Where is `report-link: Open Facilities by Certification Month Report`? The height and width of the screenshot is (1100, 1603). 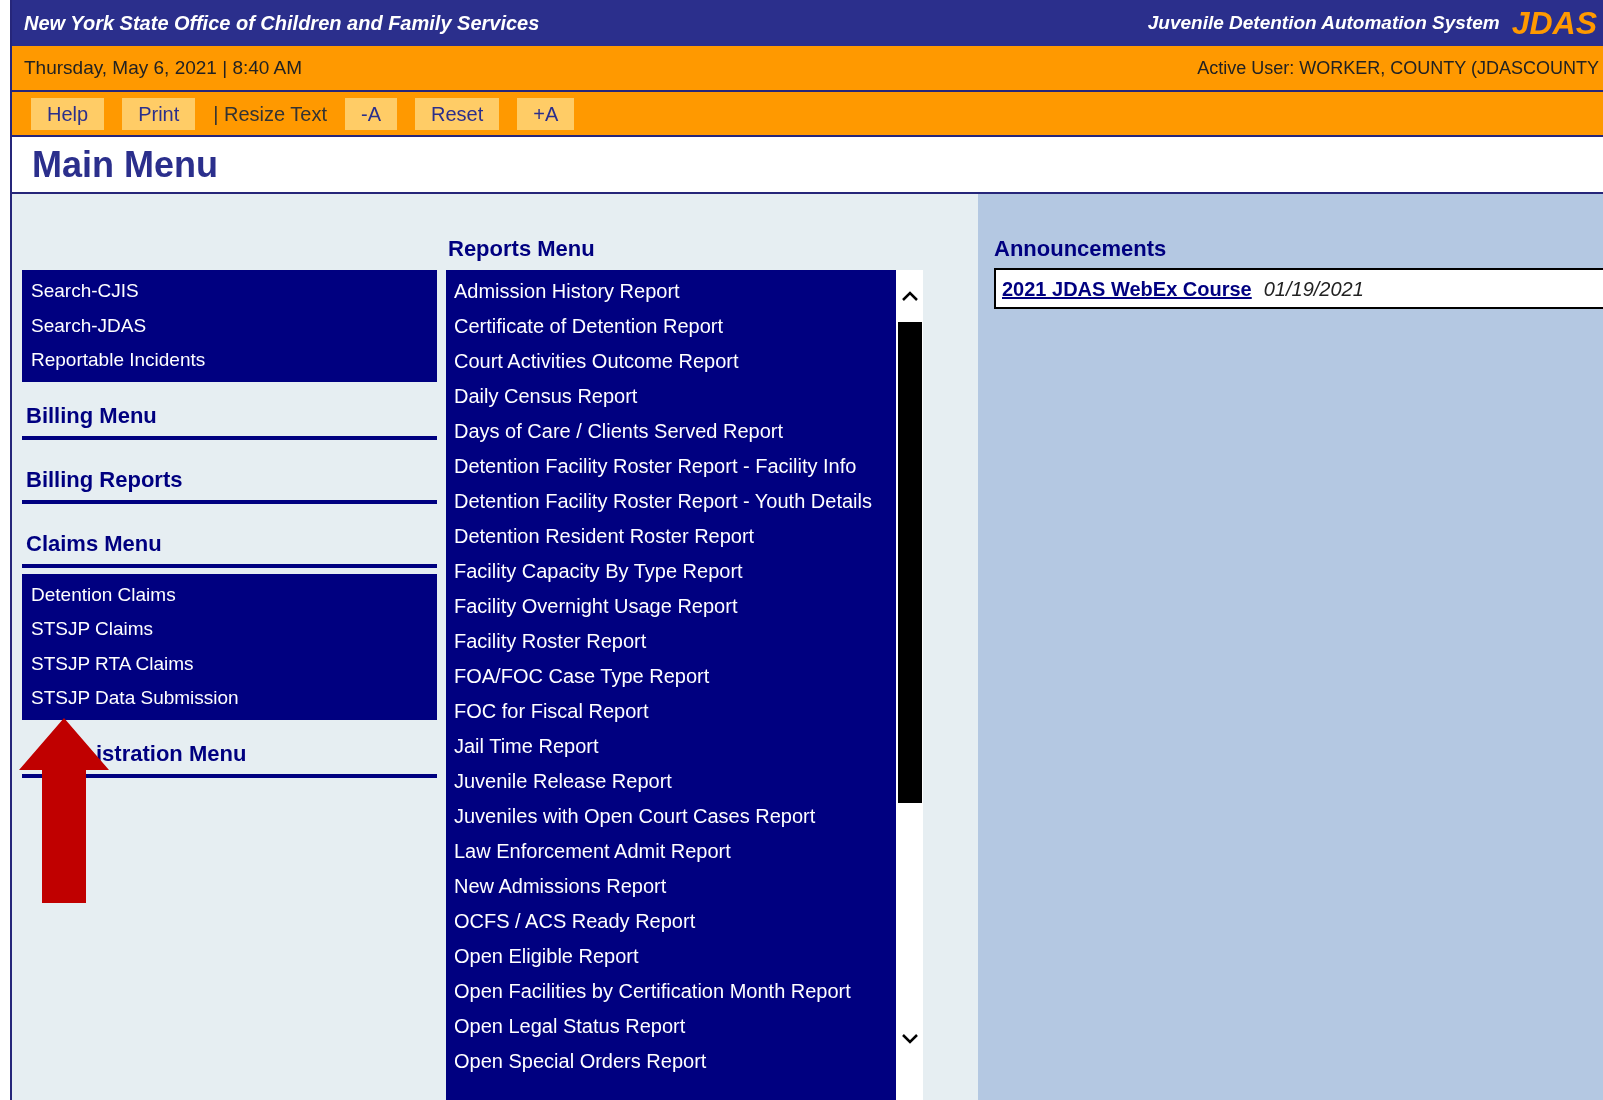
report-link: Open Facilities by Certification Month Report is located at coordinates (671, 991).